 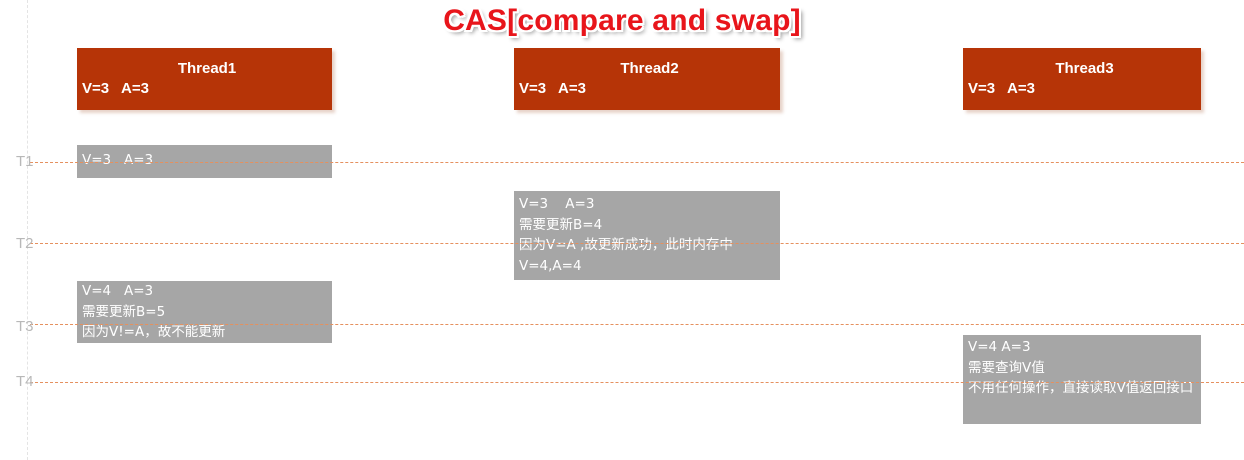 I want to click on thread2-values: V=3 A=3, so click(x=552, y=88).